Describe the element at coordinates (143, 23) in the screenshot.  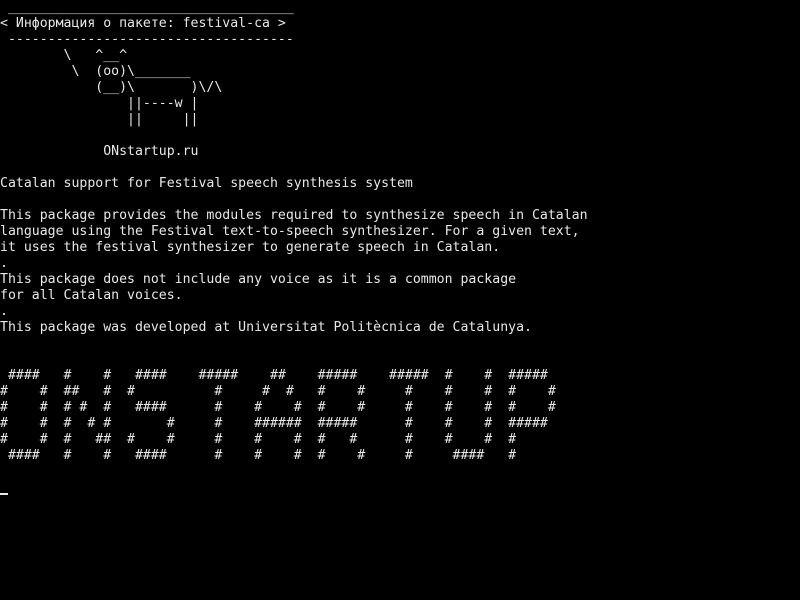
I see `cowsay-message: < Информация о пакете: festival-ca >` at that location.